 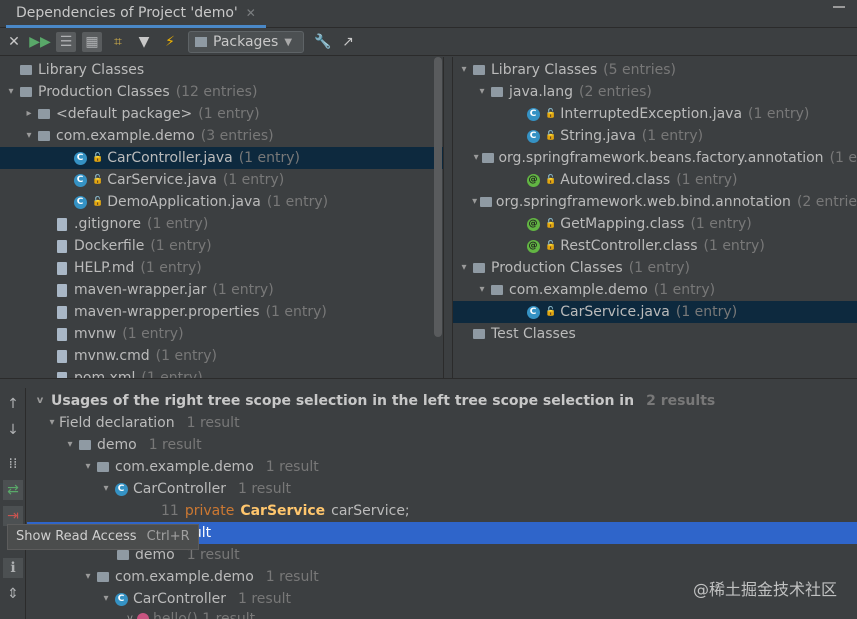 I want to click on tree-row: C 🔓 InterruptedException.java (1 entry), so click(x=655, y=114).